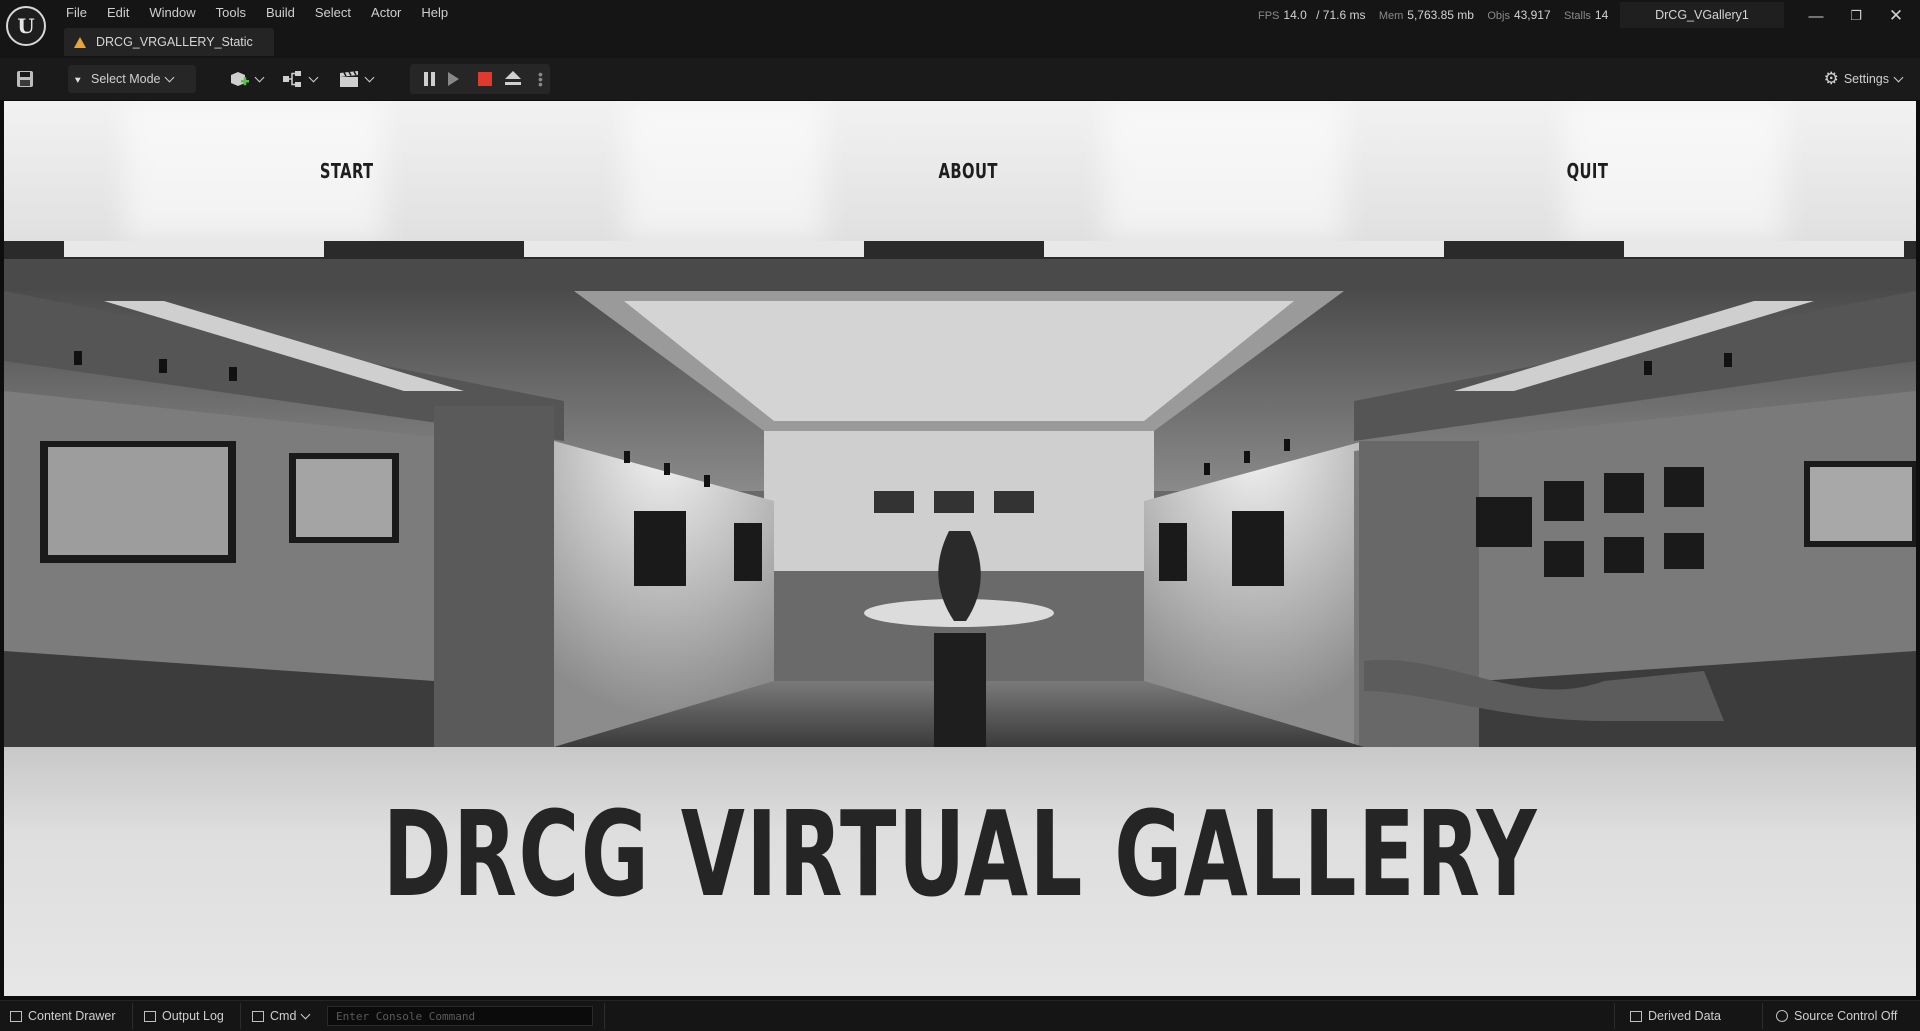 This screenshot has height=1031, width=1920. What do you see at coordinates (453, 79) in the screenshot?
I see `step-frame-icon` at bounding box center [453, 79].